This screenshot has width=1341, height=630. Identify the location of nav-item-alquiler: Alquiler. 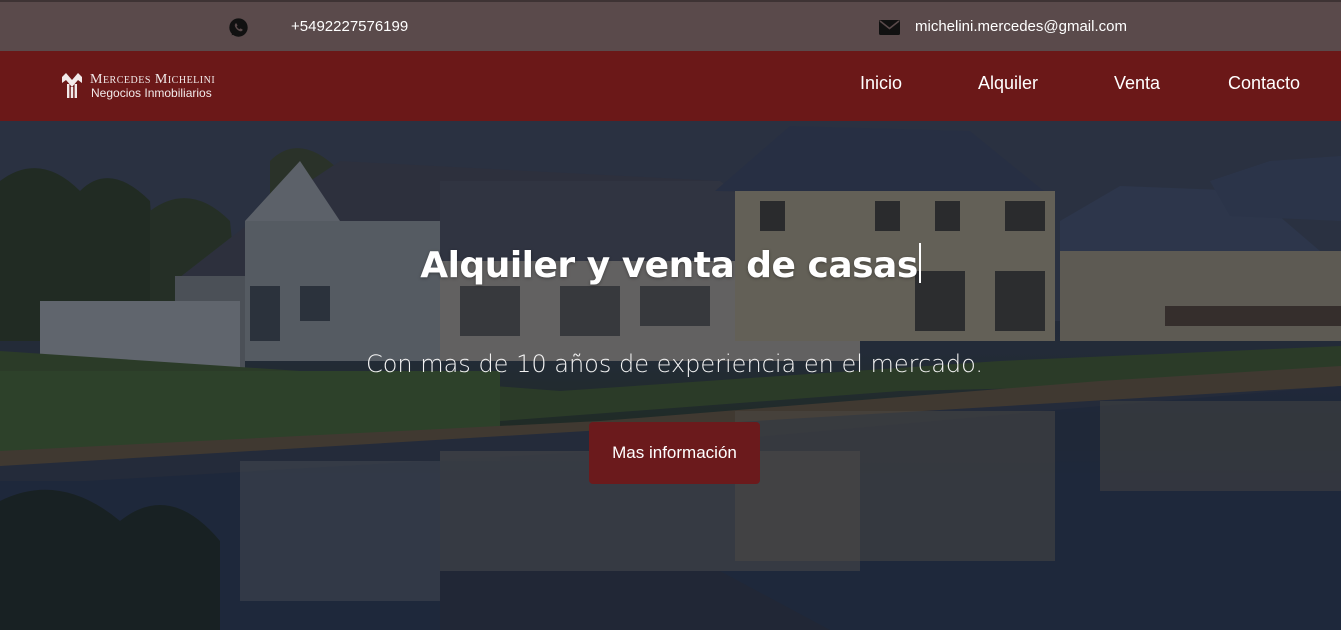
(1008, 83).